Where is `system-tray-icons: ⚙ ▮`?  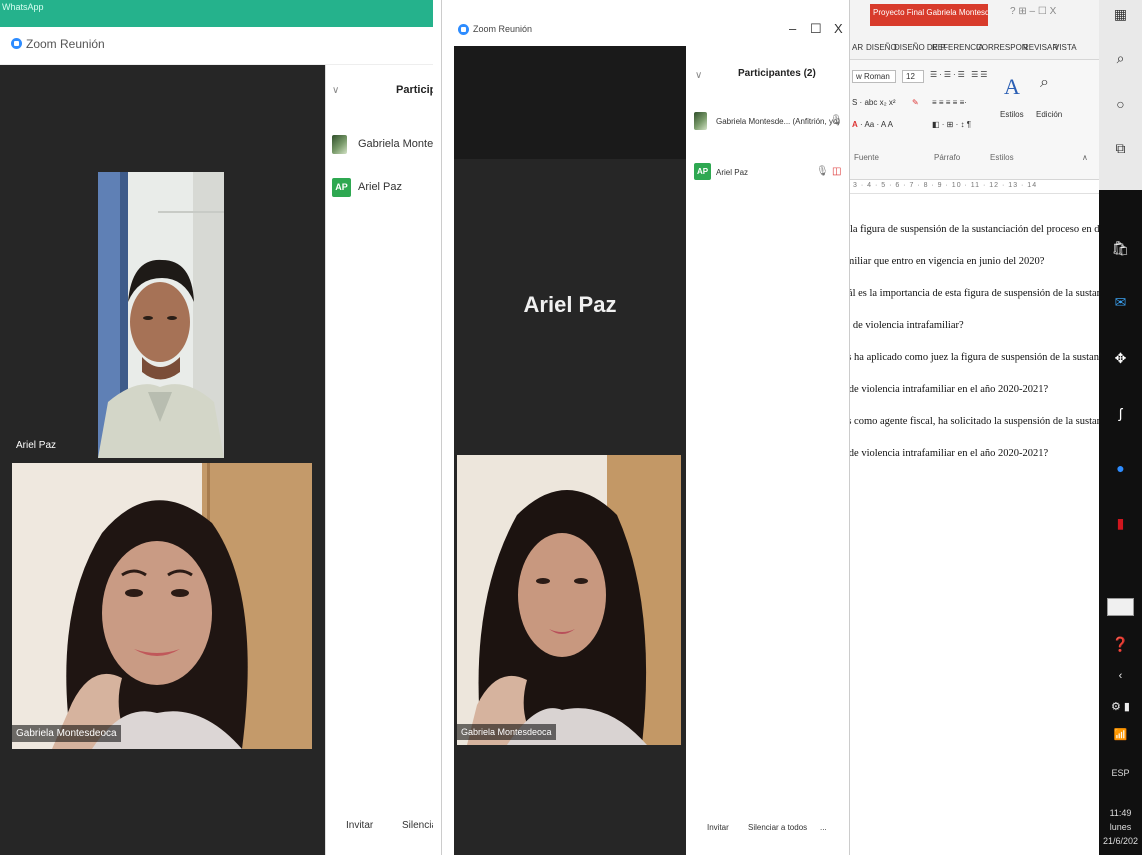
system-tray-icons: ⚙ ▮ is located at coordinates (1120, 706).